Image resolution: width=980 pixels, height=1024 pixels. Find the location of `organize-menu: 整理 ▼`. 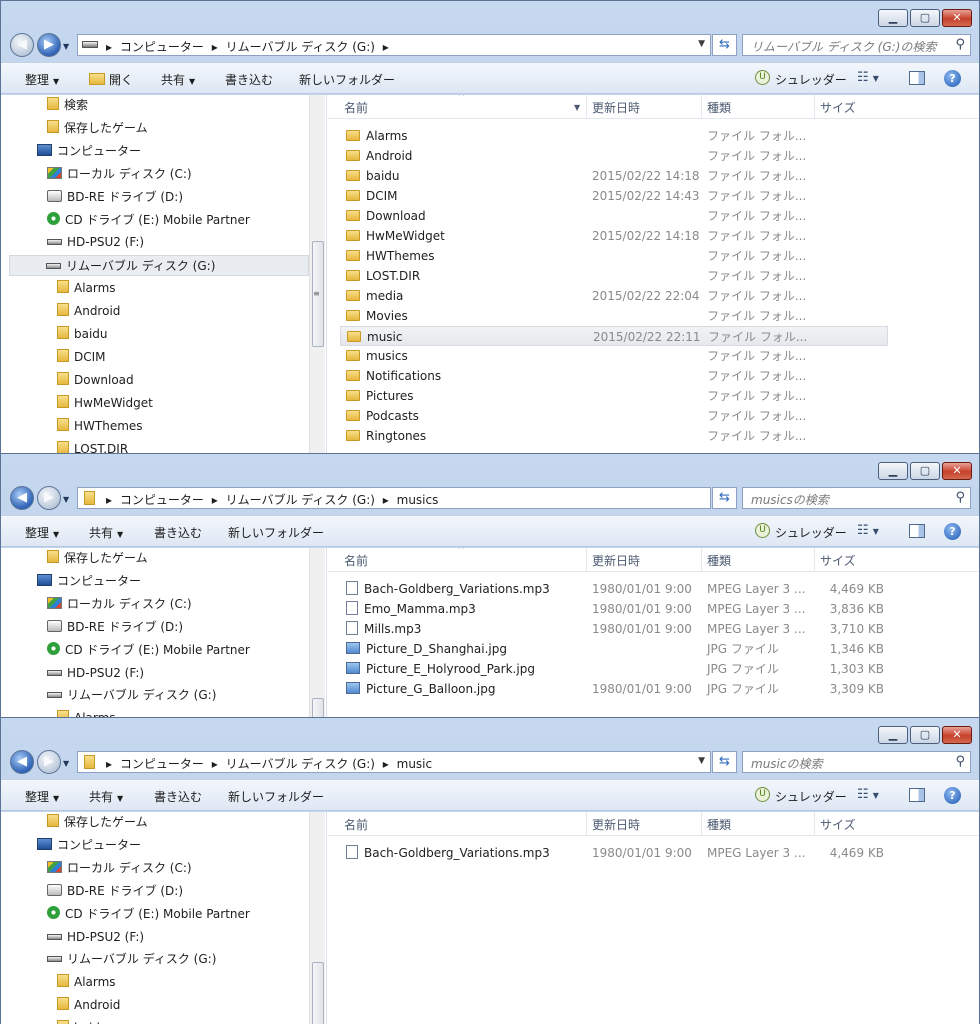

organize-menu: 整理 ▼ is located at coordinates (42, 79).